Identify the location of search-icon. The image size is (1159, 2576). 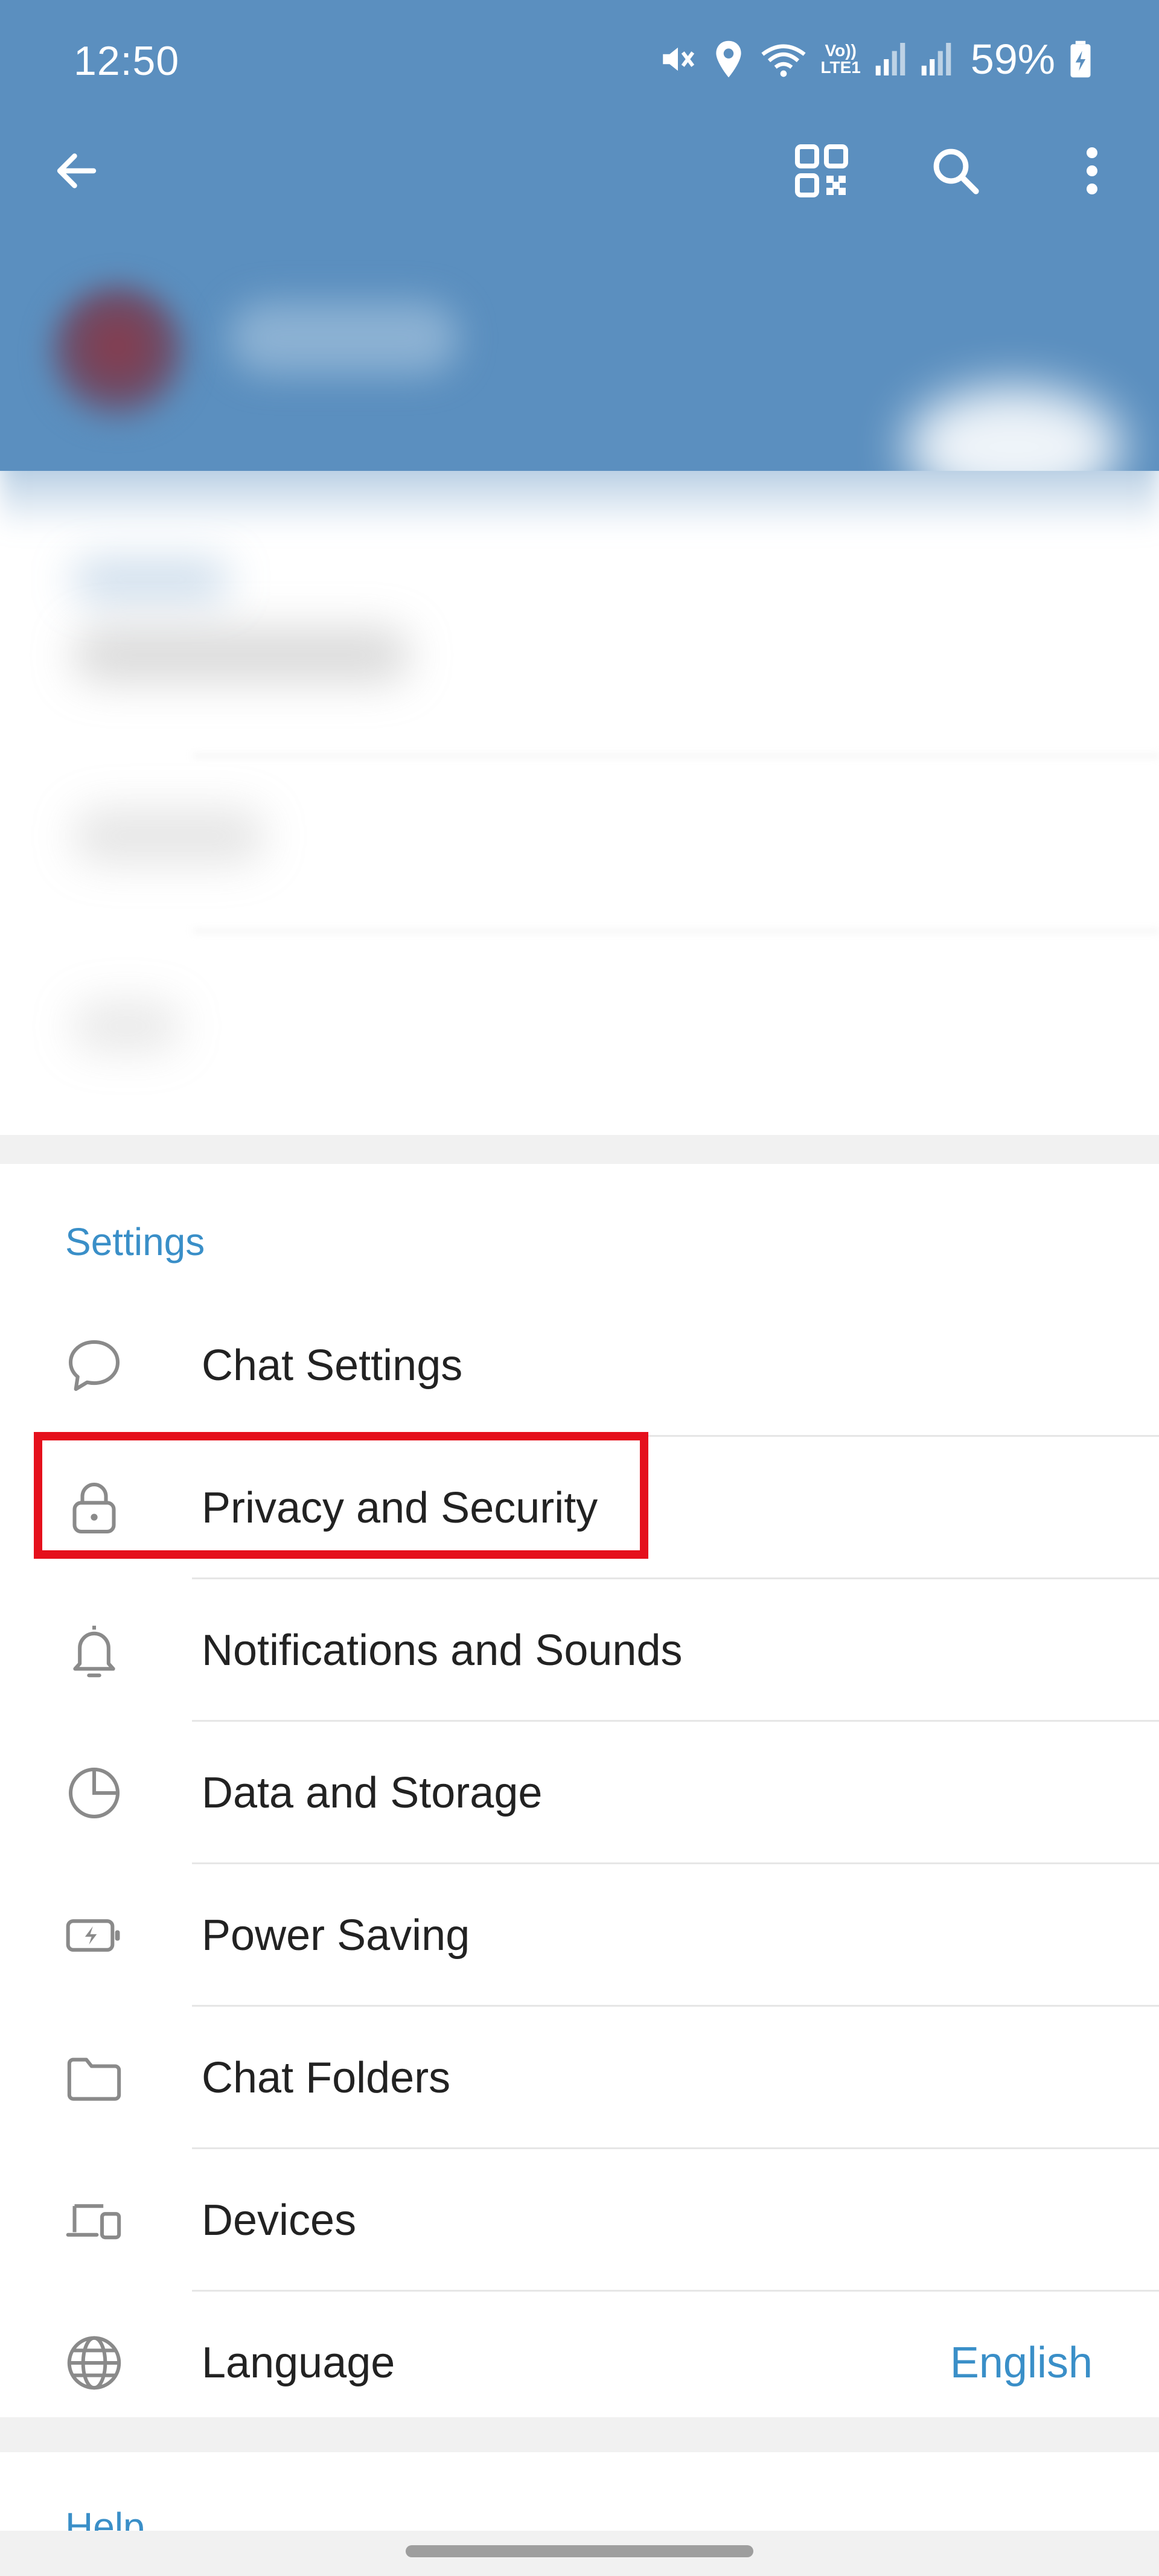
(955, 173).